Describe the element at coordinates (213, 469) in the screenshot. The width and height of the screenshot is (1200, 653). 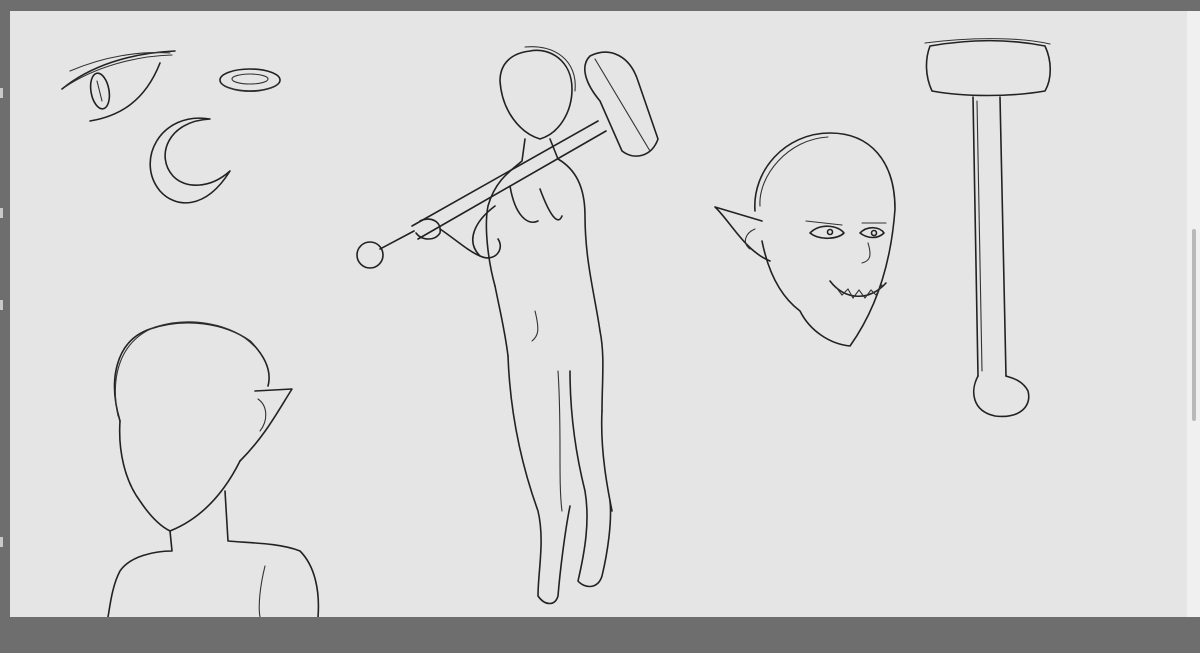
I see `bust-sketch` at that location.